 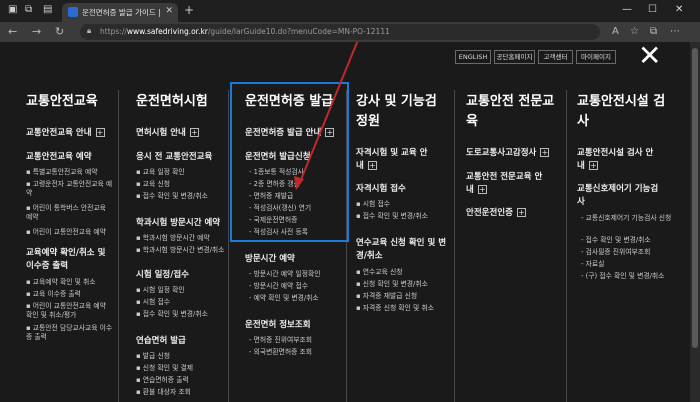 I want to click on refresh-icon: ↻, so click(x=59, y=31).